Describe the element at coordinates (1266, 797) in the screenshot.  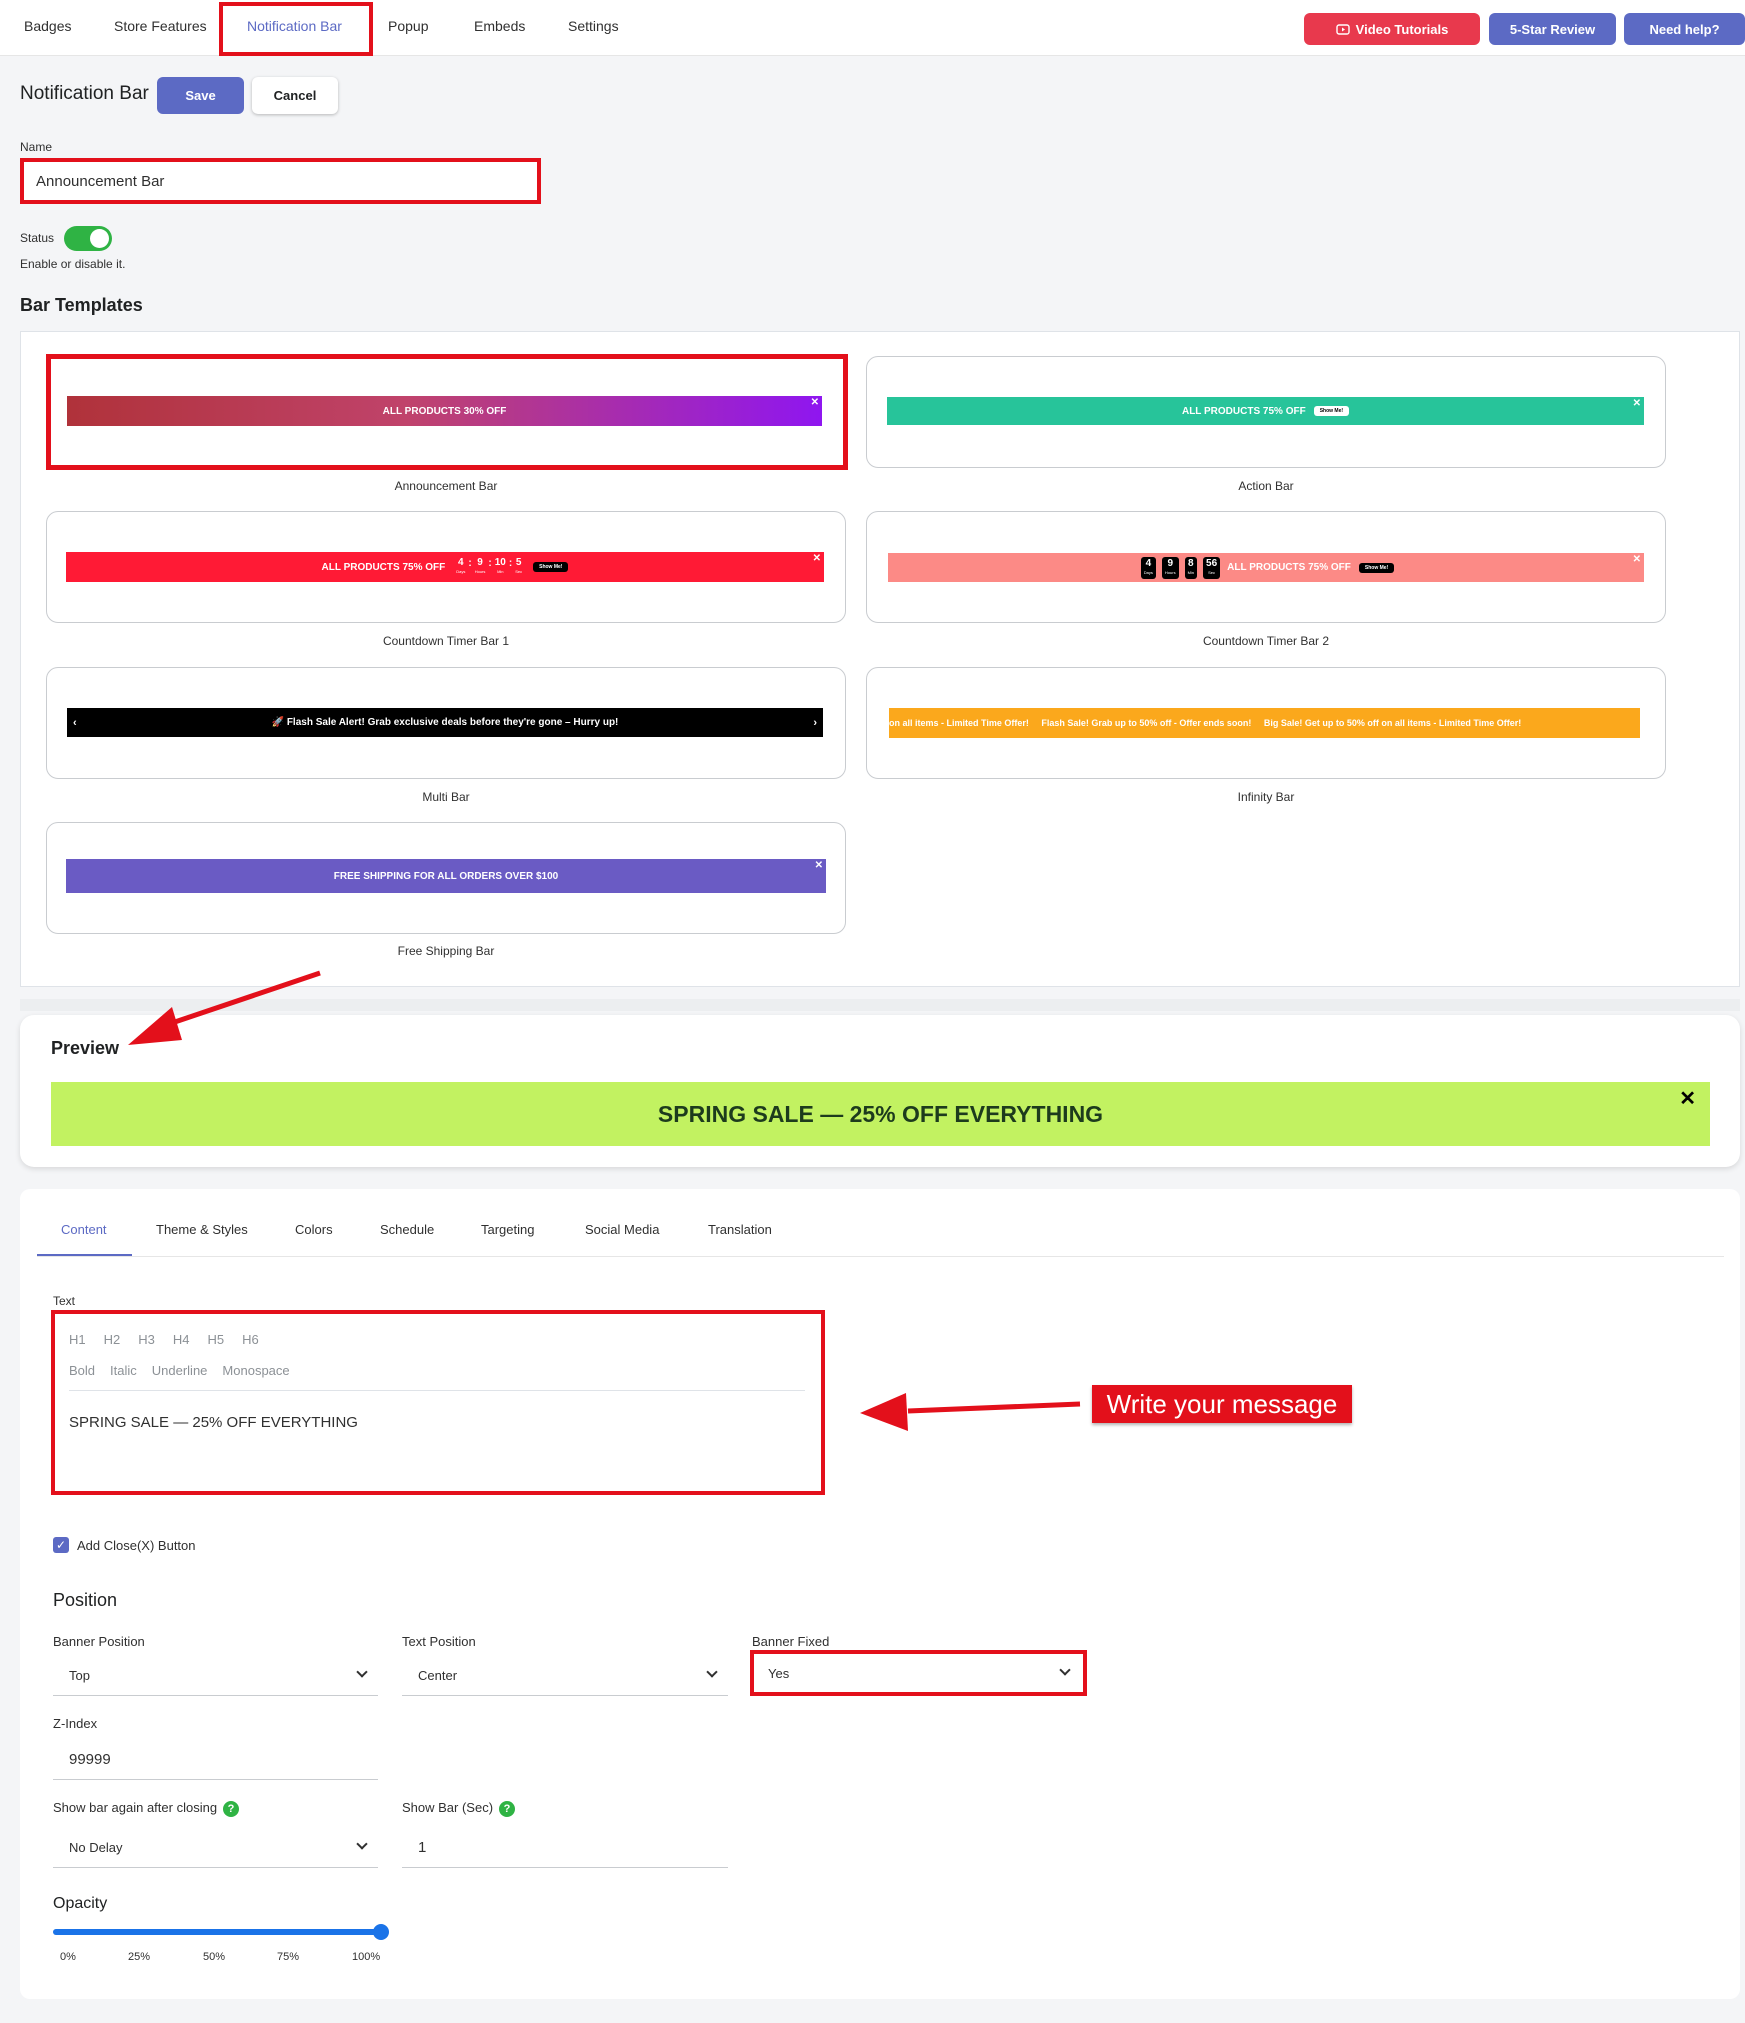
I see `template-label-infinity: Infinity Bar` at that location.